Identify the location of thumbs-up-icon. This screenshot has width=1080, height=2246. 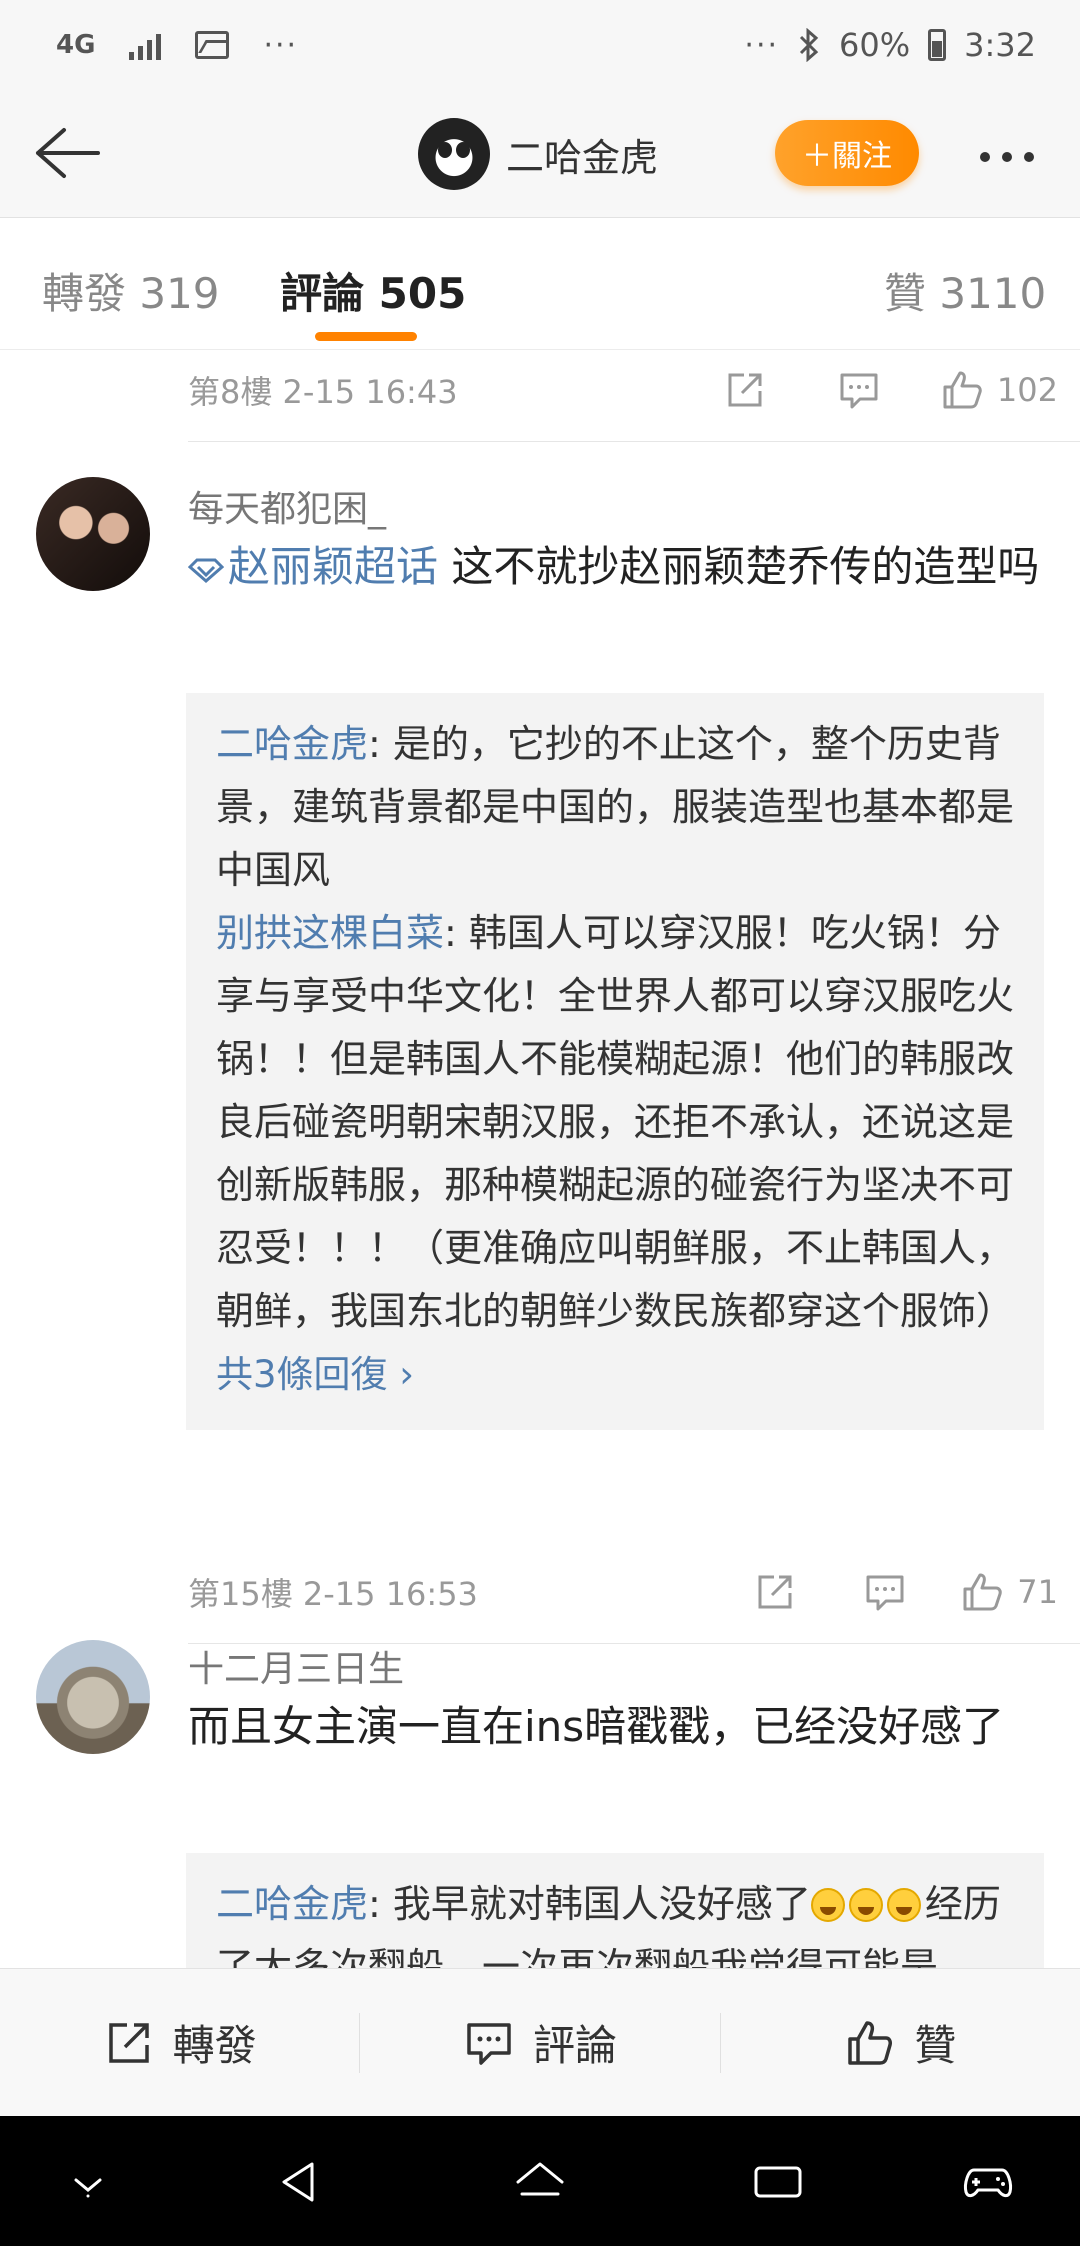
(870, 2042).